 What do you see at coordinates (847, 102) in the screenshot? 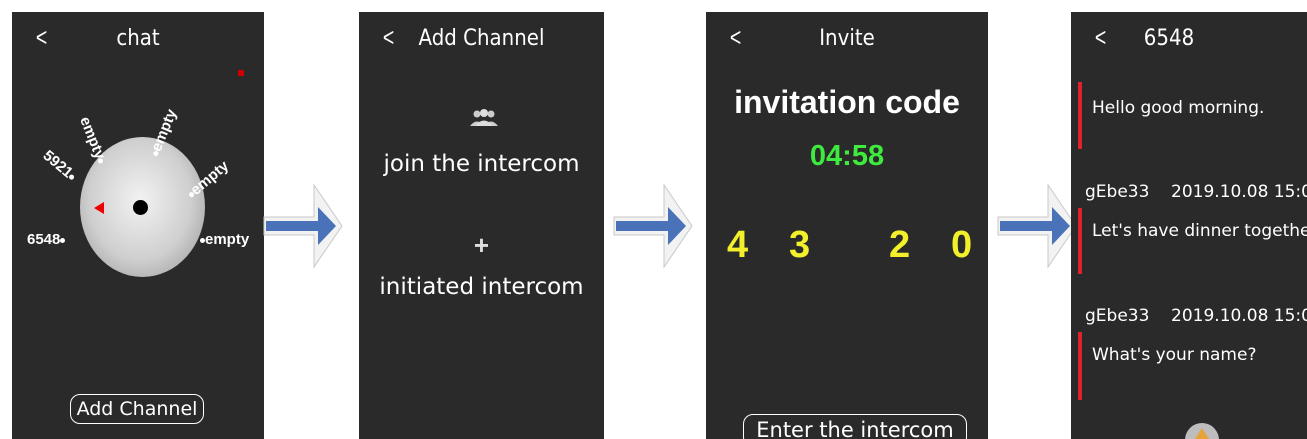
I see `invitation-heading: invitation code` at bounding box center [847, 102].